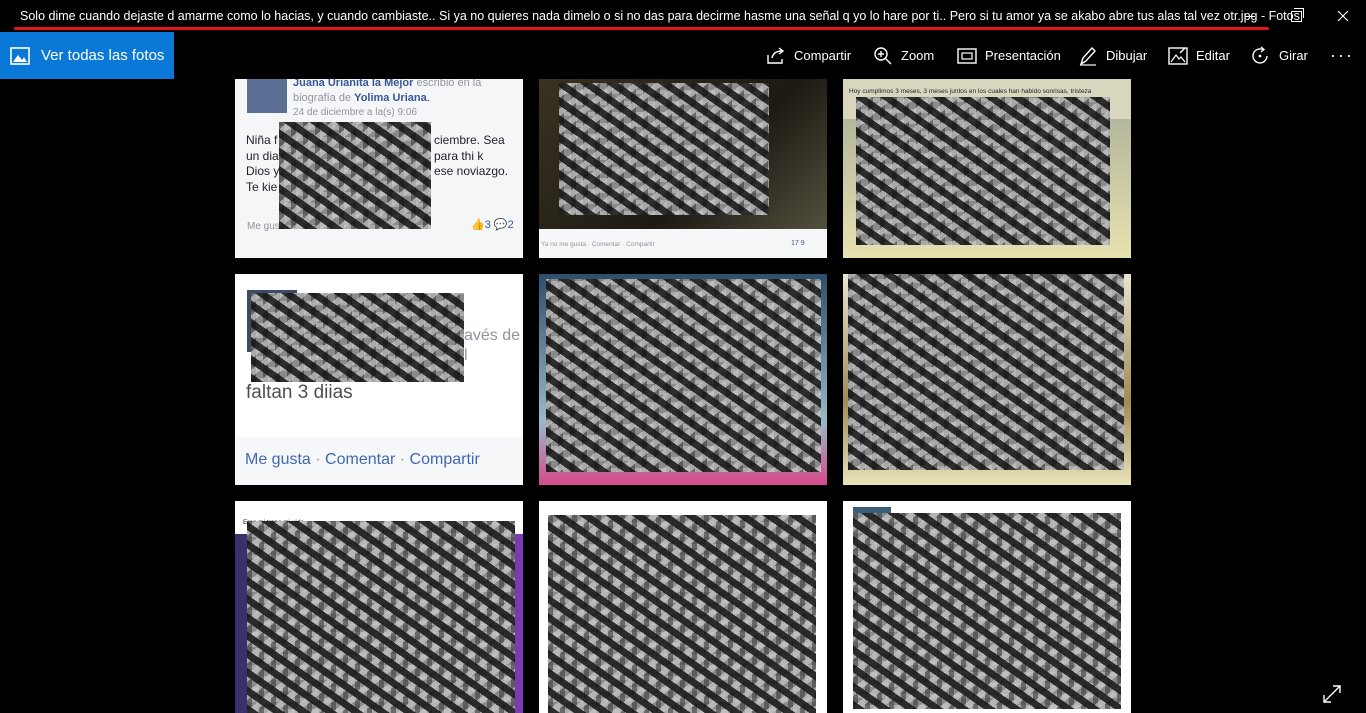  What do you see at coordinates (883, 55) in the screenshot?
I see `zoom-icon` at bounding box center [883, 55].